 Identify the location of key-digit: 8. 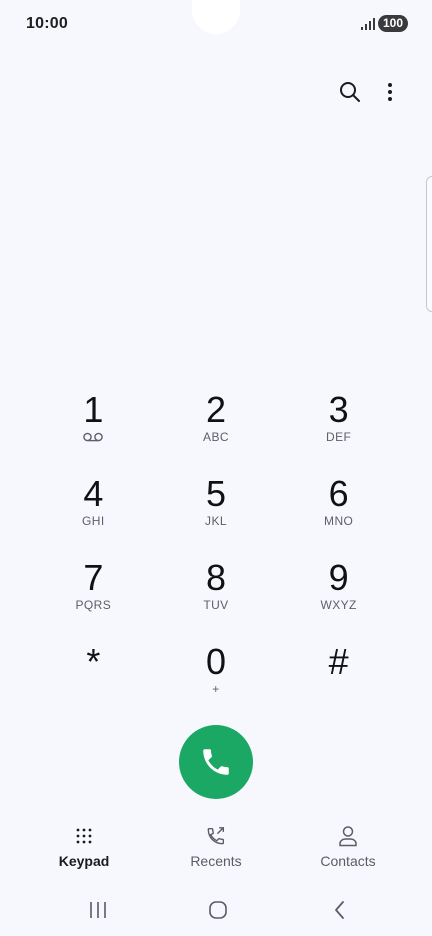
(215, 577).